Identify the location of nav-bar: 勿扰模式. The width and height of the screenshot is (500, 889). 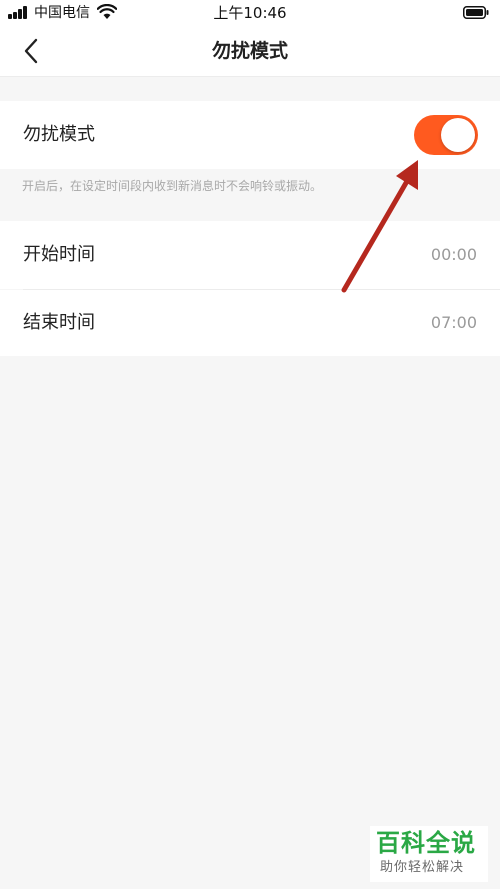
(250, 51).